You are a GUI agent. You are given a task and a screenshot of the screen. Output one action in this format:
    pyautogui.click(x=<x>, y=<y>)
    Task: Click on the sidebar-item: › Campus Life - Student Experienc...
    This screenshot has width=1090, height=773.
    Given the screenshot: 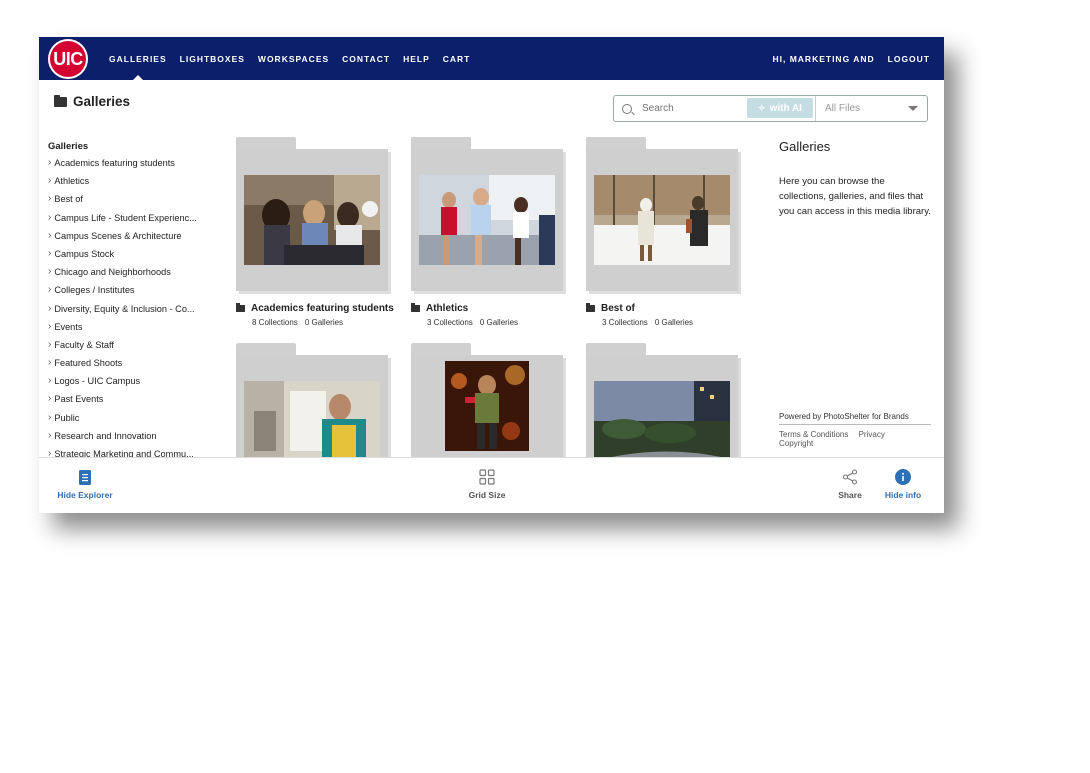 What is the action you would take?
    pyautogui.click(x=133, y=221)
    